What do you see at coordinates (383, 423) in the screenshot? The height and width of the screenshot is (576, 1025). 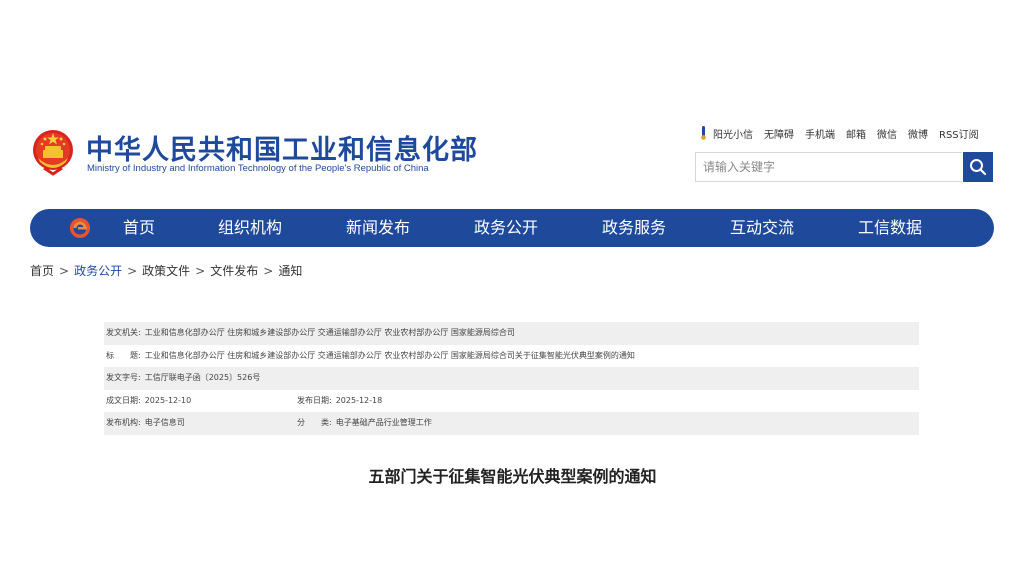 I see `category-value: 电子基础产品行业管理工作` at bounding box center [383, 423].